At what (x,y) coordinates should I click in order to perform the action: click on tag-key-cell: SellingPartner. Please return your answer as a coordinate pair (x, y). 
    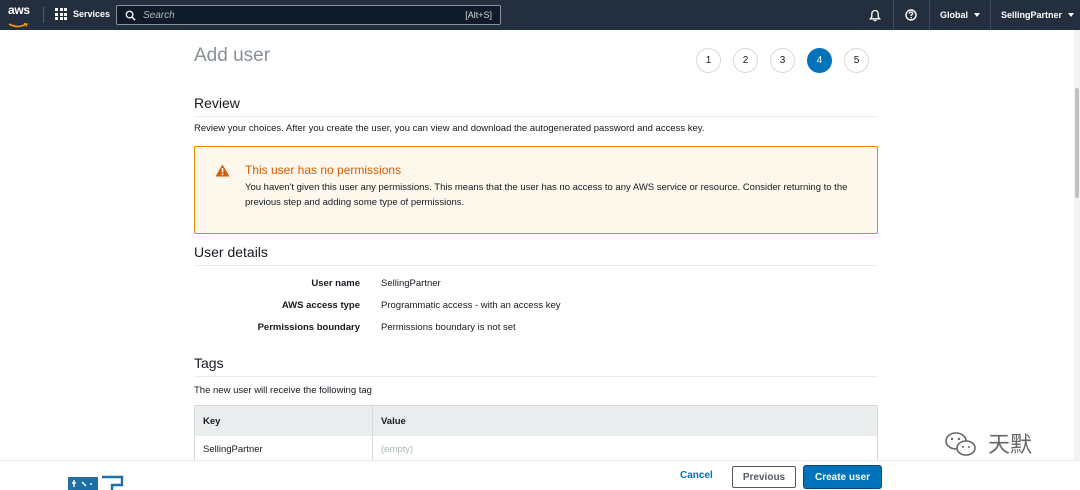
    Looking at the image, I should click on (284, 449).